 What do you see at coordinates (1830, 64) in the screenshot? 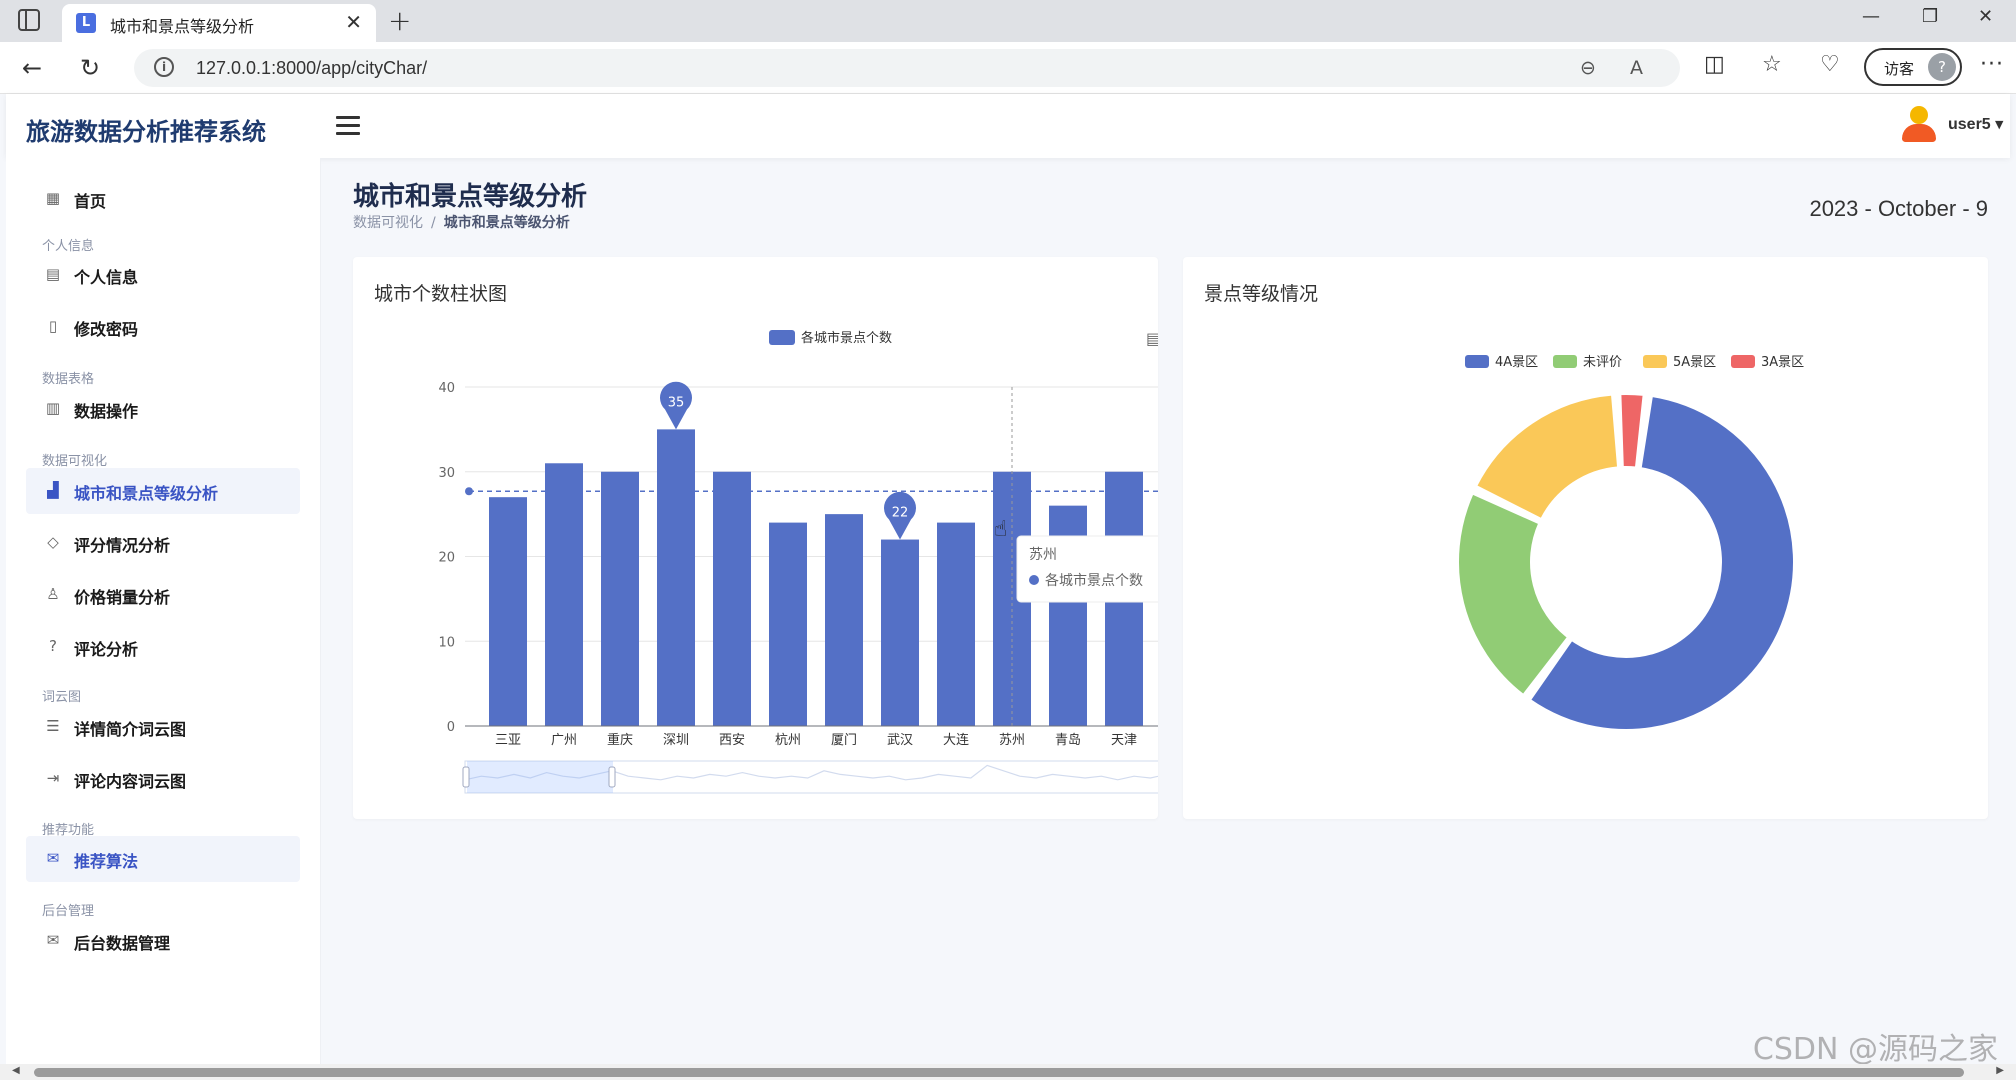
I see `browser-essentials-icon: ♡` at bounding box center [1830, 64].